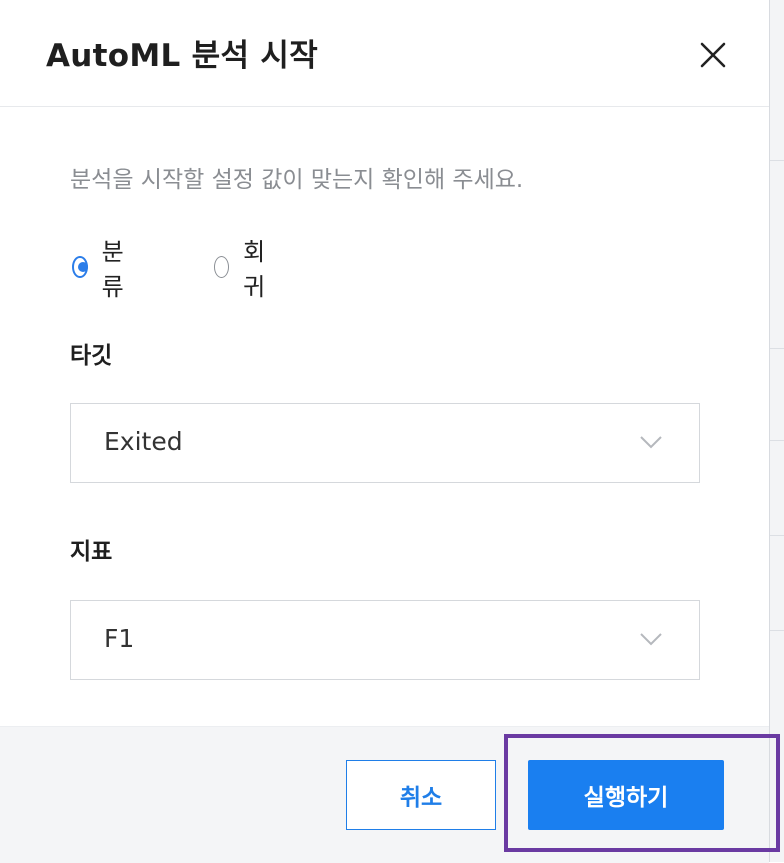 The height and width of the screenshot is (863, 784). What do you see at coordinates (297, 180) in the screenshot?
I see `dialog-description: 분석을 시작할 설정 값이 맞는지 확인해 주세요.` at bounding box center [297, 180].